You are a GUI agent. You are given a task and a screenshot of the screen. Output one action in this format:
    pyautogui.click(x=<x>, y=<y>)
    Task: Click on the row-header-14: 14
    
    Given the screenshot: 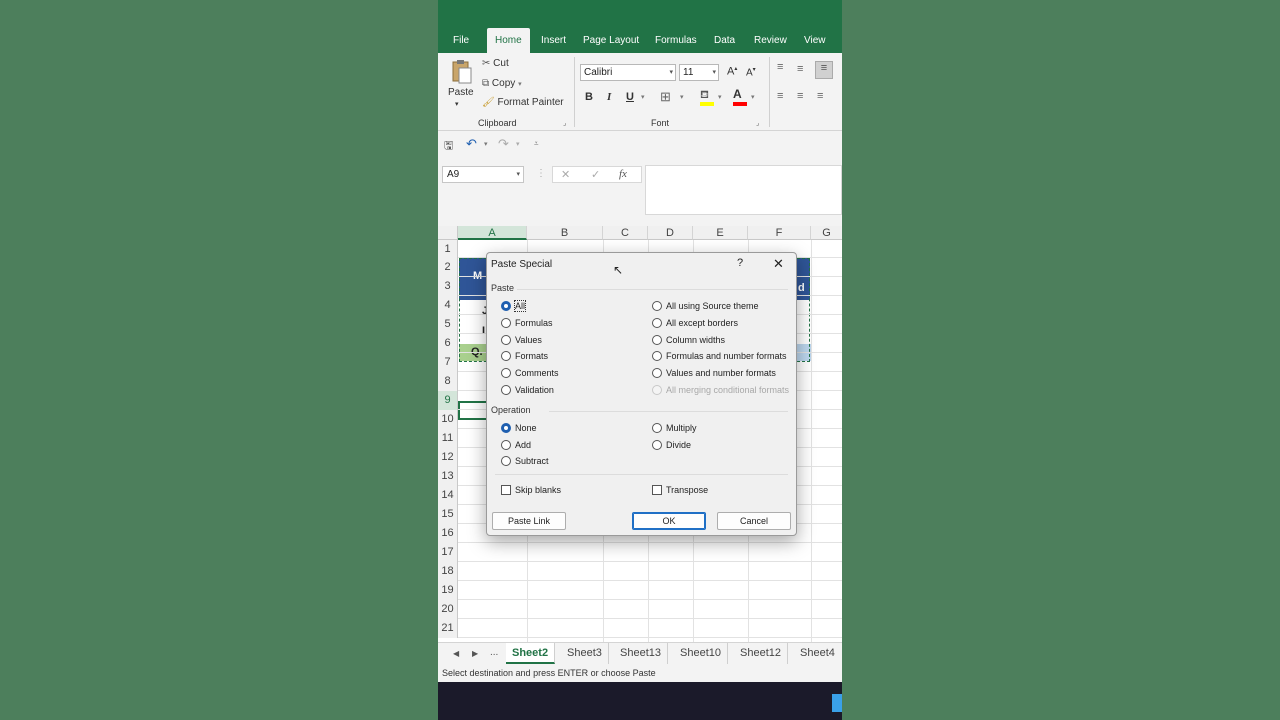 What is the action you would take?
    pyautogui.click(x=448, y=495)
    